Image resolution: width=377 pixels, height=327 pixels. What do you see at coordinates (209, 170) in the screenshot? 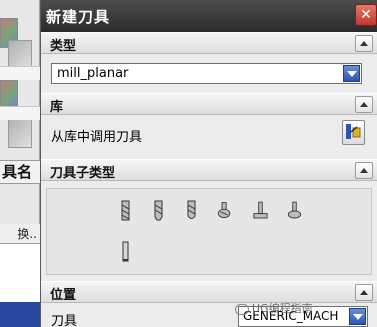
I see `section-header-subtype: 刀具子类型` at bounding box center [209, 170].